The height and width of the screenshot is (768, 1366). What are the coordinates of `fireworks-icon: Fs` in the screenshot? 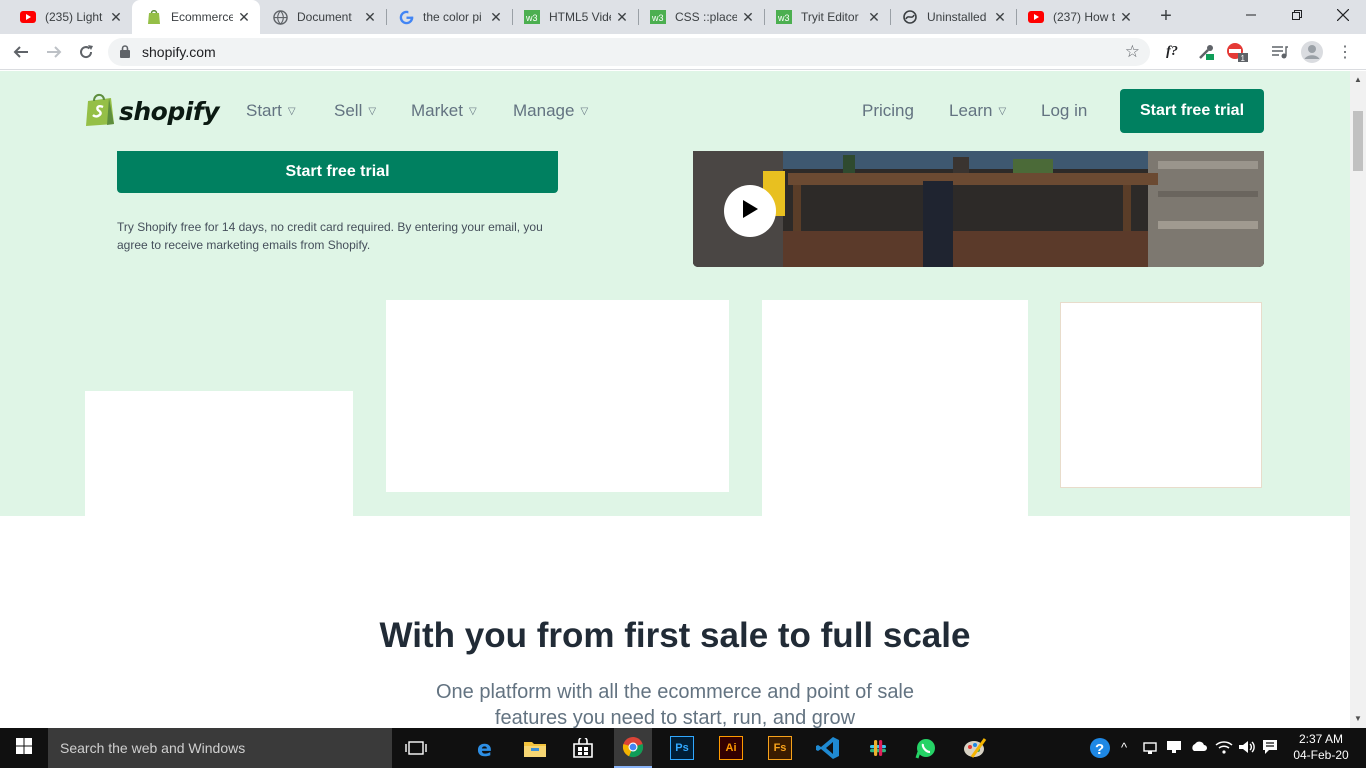 It's located at (780, 748).